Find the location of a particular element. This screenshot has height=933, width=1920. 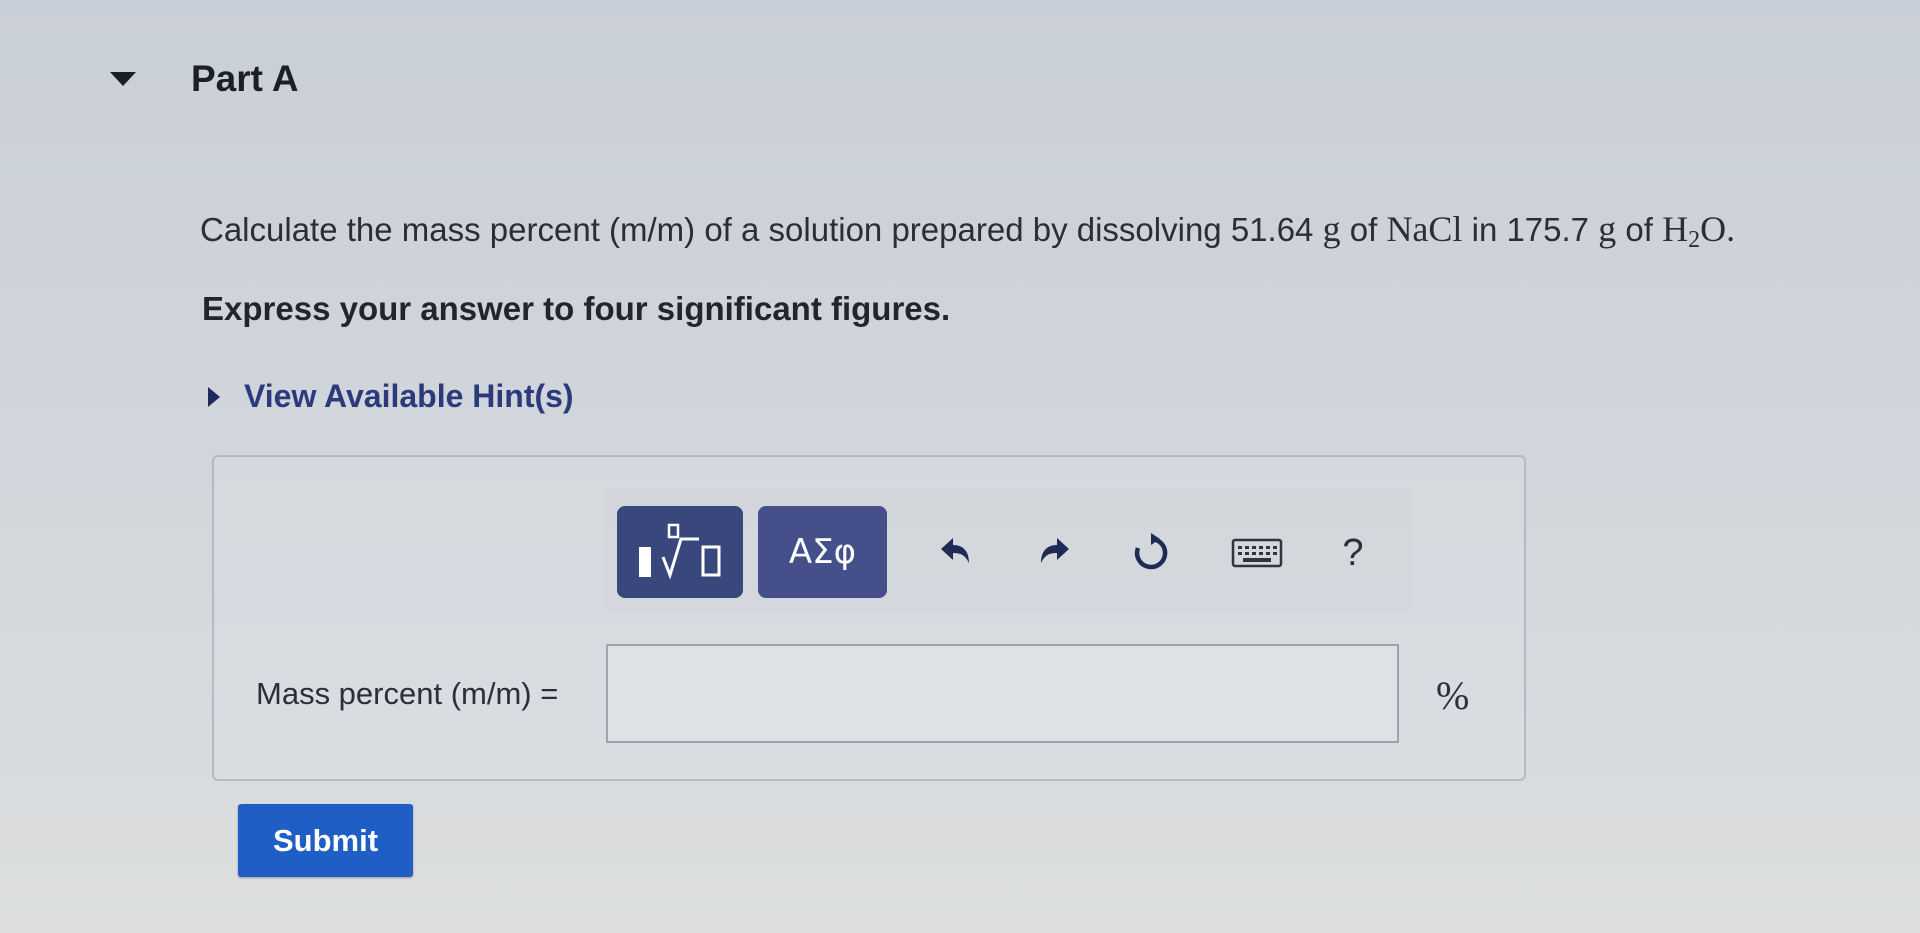

help-icon: ? is located at coordinates (1353, 552).